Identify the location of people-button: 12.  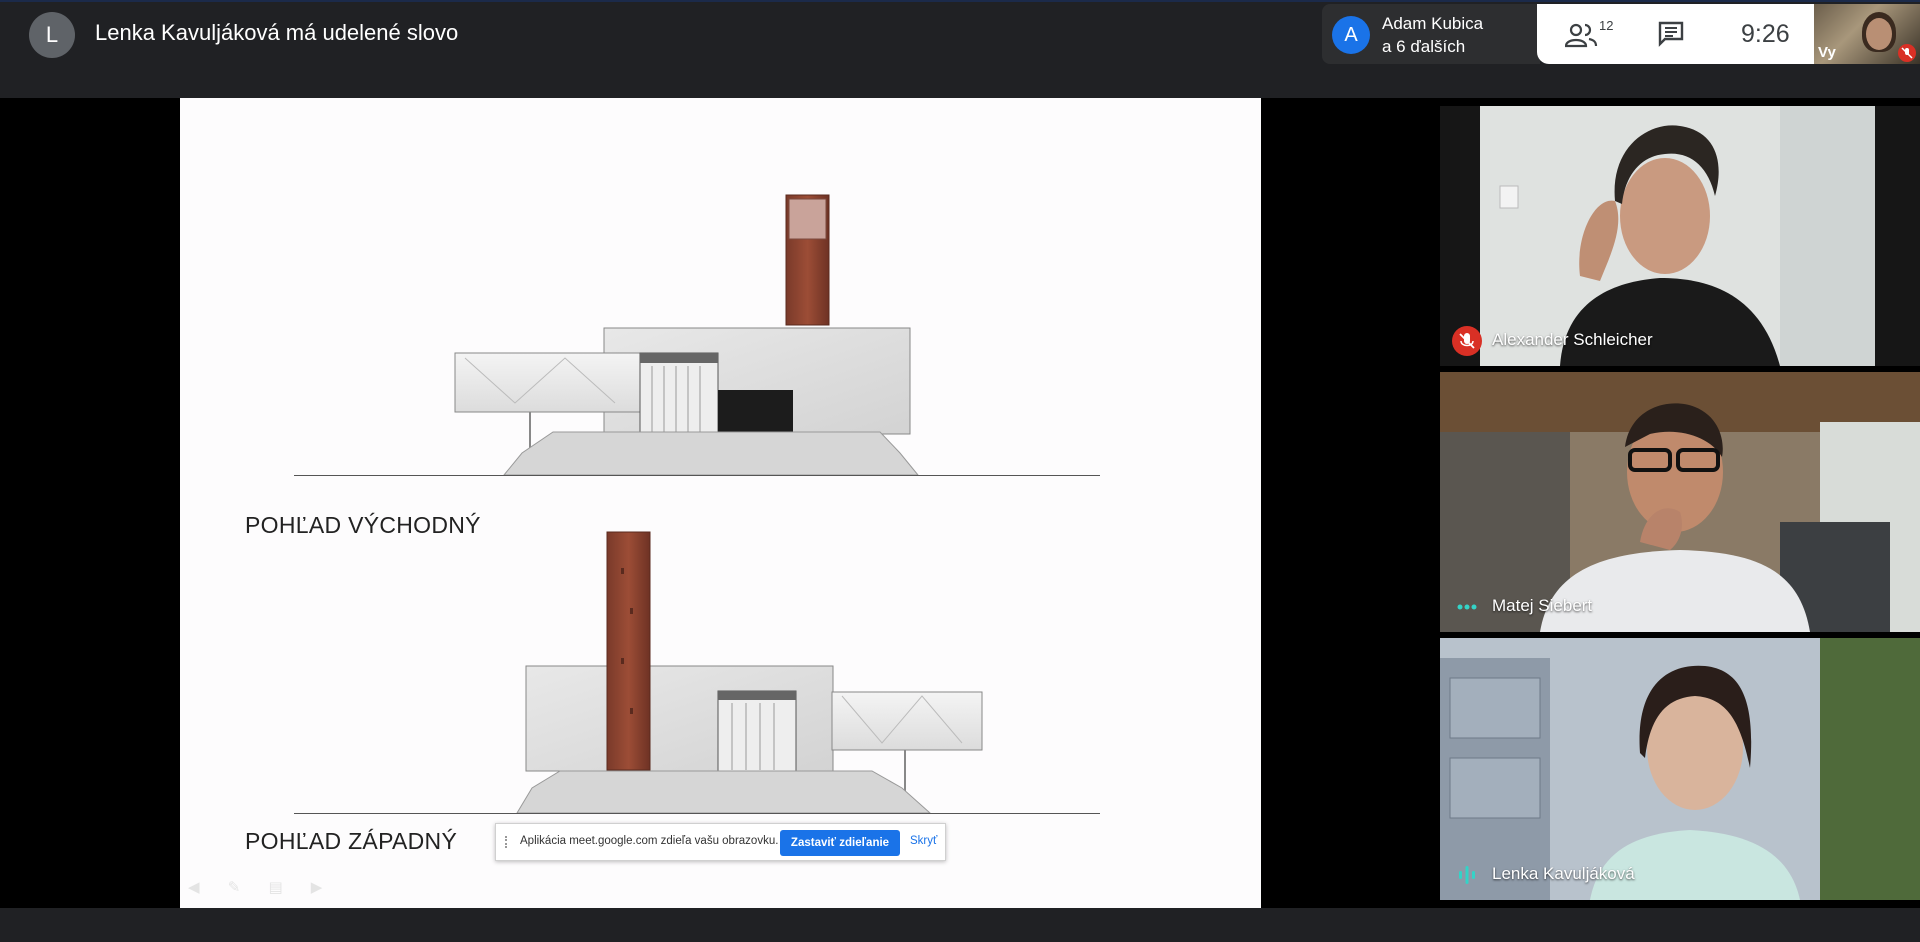
(1590, 35).